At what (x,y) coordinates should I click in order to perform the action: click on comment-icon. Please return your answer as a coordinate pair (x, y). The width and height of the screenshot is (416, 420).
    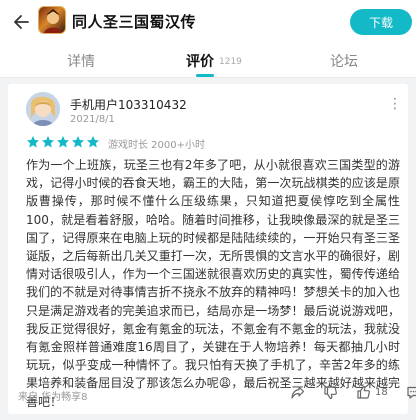
    Looking at the image, I should click on (411, 392).